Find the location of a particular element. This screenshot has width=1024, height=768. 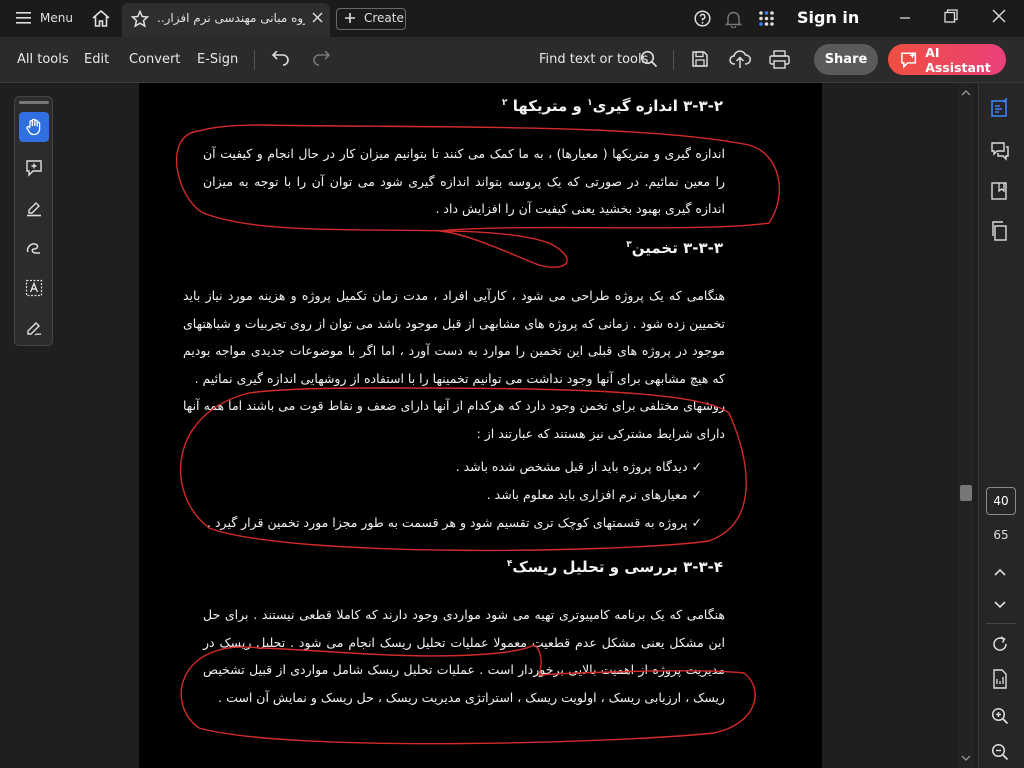

next-page-button is located at coordinates (1000, 605).